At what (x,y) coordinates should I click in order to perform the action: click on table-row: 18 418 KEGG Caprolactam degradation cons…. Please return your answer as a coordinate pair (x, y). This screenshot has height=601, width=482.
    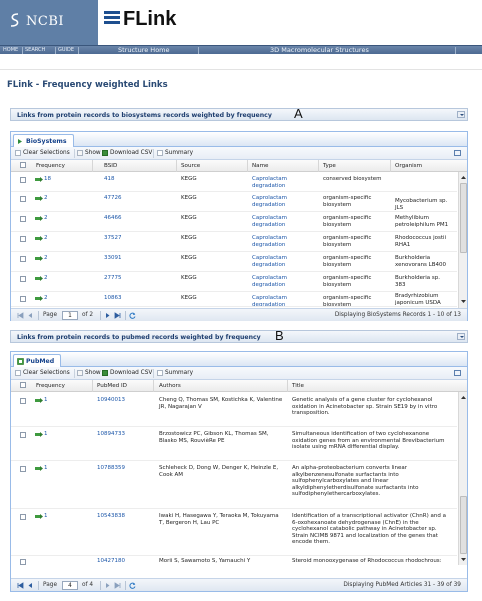
    Looking at the image, I should click on (234, 183).